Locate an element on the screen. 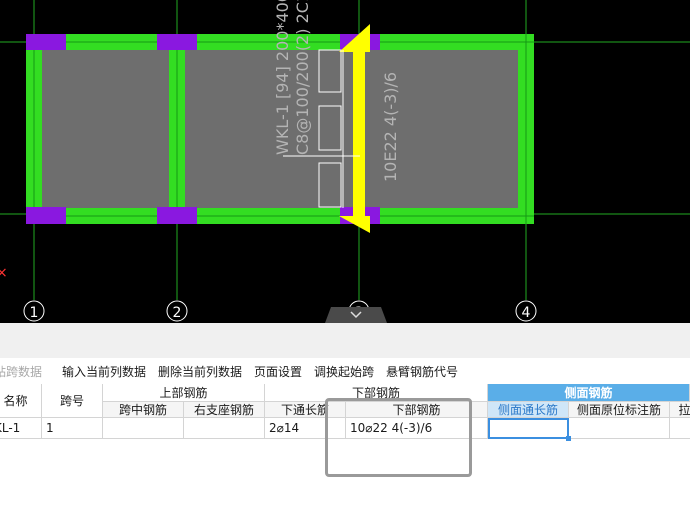 This screenshot has width=690, height=512. column-1-top is located at coordinates (46, 42).